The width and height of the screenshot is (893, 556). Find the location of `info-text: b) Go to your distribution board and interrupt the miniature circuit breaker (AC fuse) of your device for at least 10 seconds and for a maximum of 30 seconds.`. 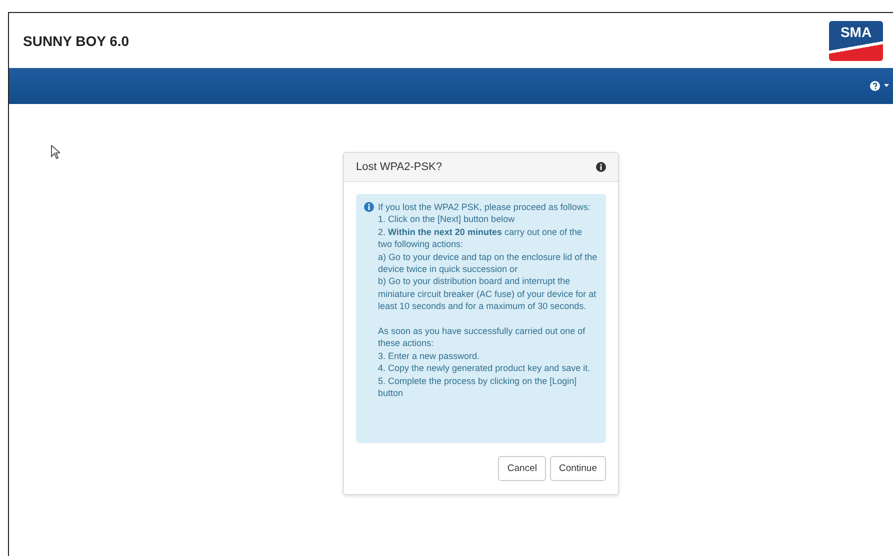

info-text: b) Go to your distribution board and interrupt the miniature circuit breaker (AC fuse) of your device for at least 10 seconds and for a maximum of 30 seconds. is located at coordinates (488, 294).